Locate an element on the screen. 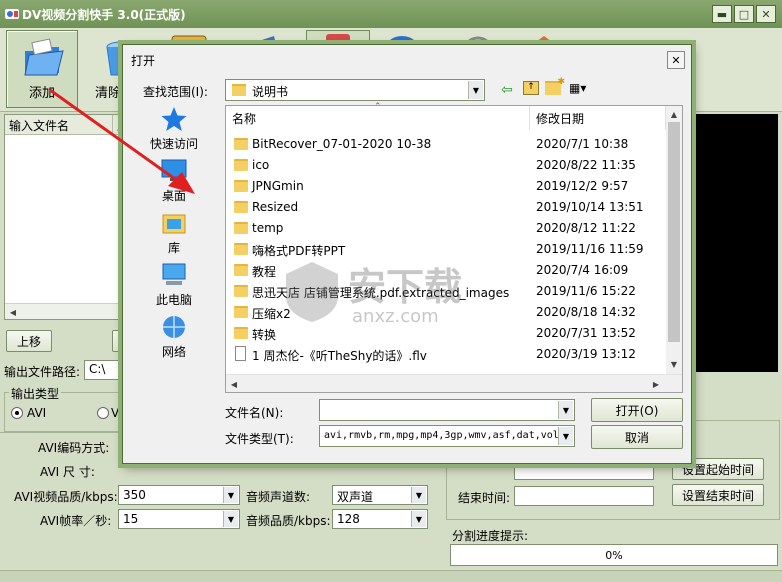 The width and height of the screenshot is (782, 582). size-label: AVI 尺 寸: is located at coordinates (67, 472).